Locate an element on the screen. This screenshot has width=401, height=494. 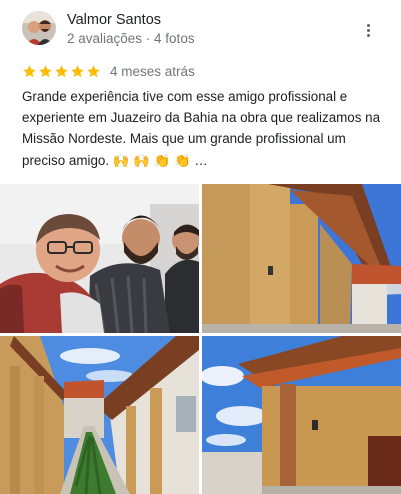
rating-row: 4 meses atrás is located at coordinates (108, 71).